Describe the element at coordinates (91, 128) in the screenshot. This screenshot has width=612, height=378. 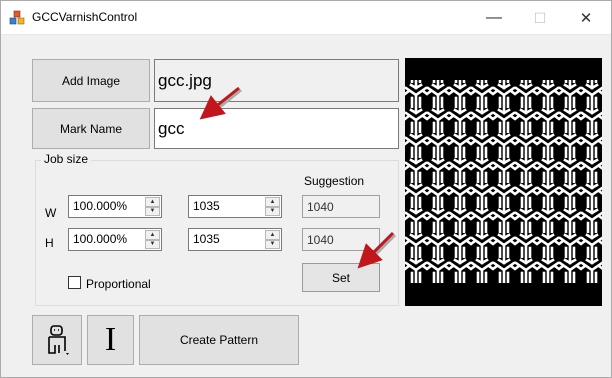
I see `mark-name-button: Mark Name` at that location.